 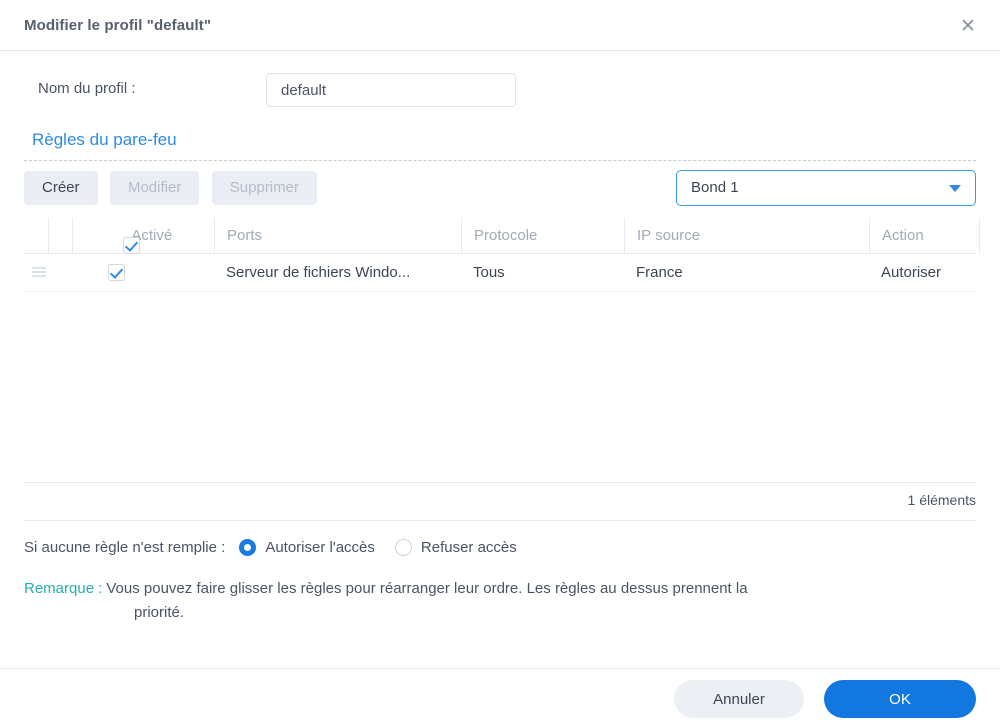 I want to click on ok-button: OK, so click(x=900, y=699).